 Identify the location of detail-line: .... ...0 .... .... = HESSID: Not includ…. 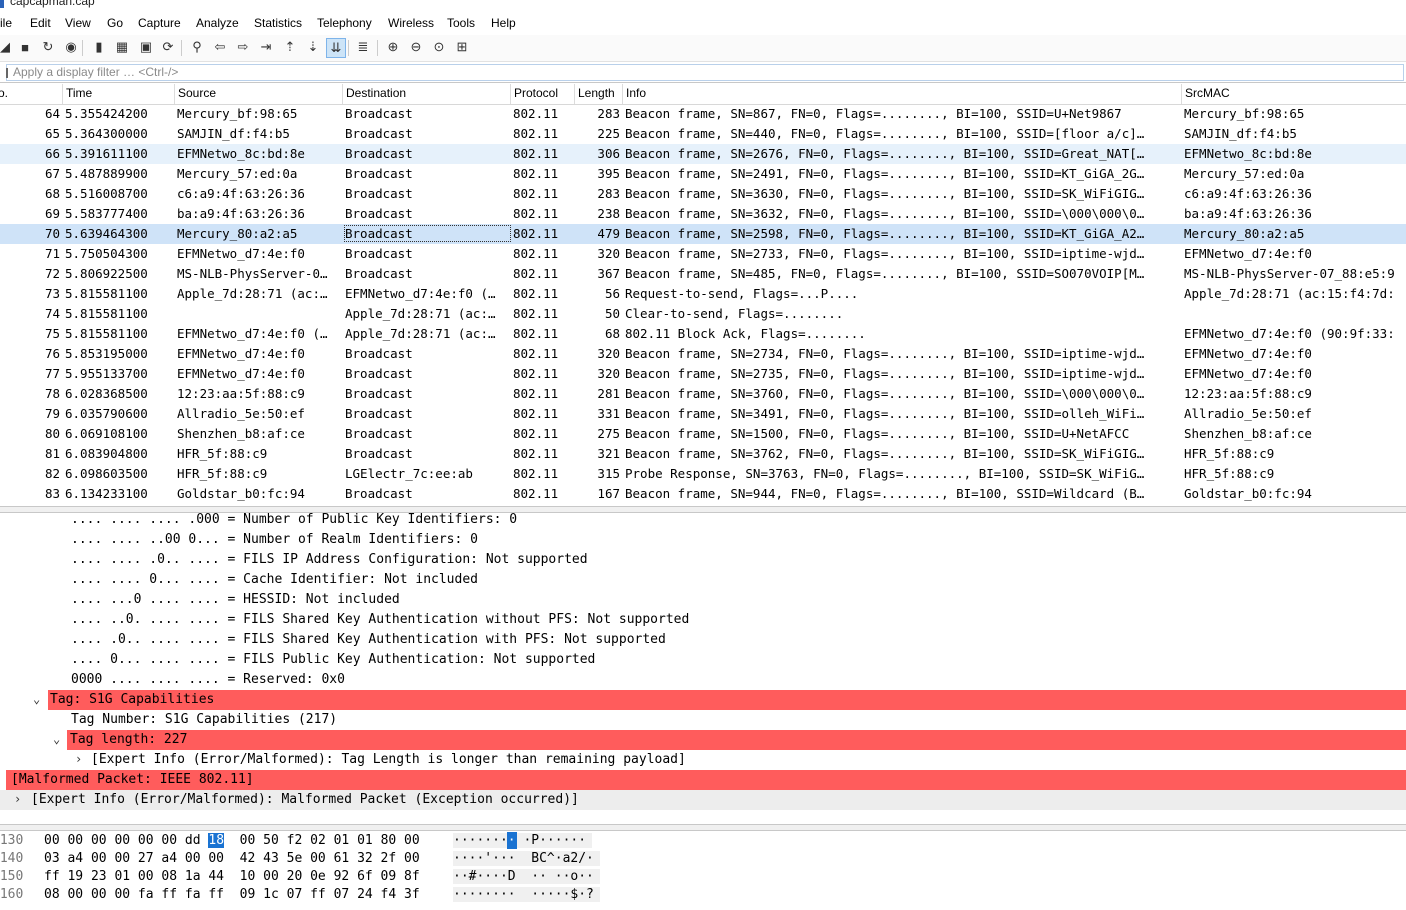
(703, 600).